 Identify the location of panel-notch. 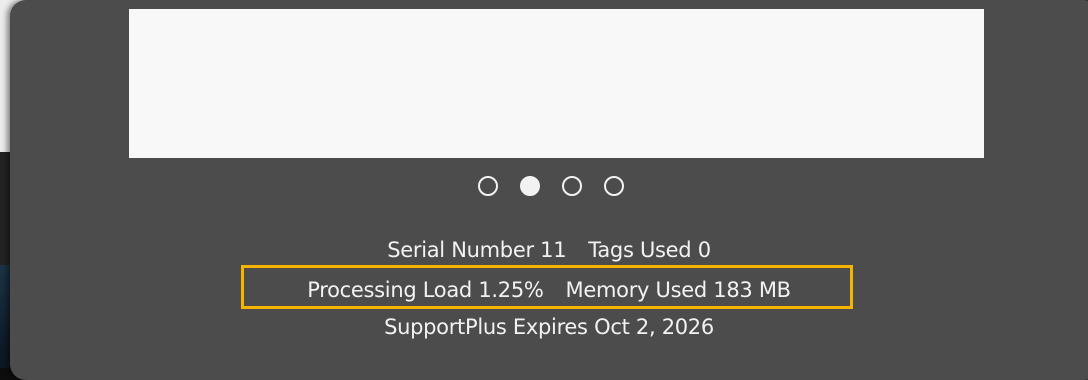
(80, 4).